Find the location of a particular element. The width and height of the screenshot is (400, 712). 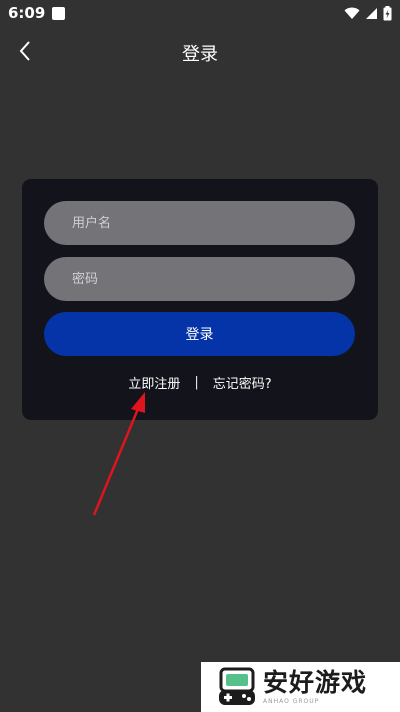

watermark-text: 安好游戏 ANHAO GROUP is located at coordinates (315, 687).